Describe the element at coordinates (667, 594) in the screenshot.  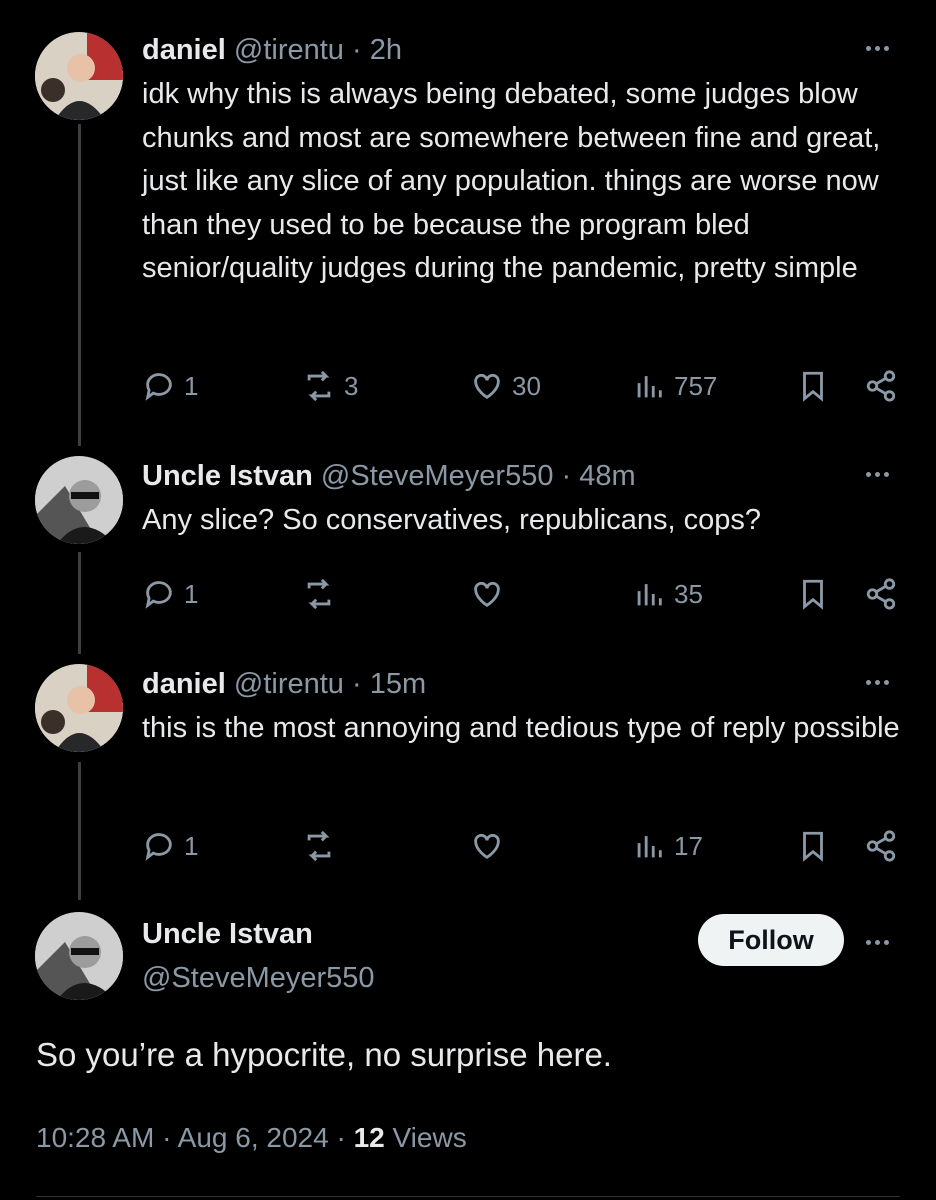
I see `views-button: 35` at that location.